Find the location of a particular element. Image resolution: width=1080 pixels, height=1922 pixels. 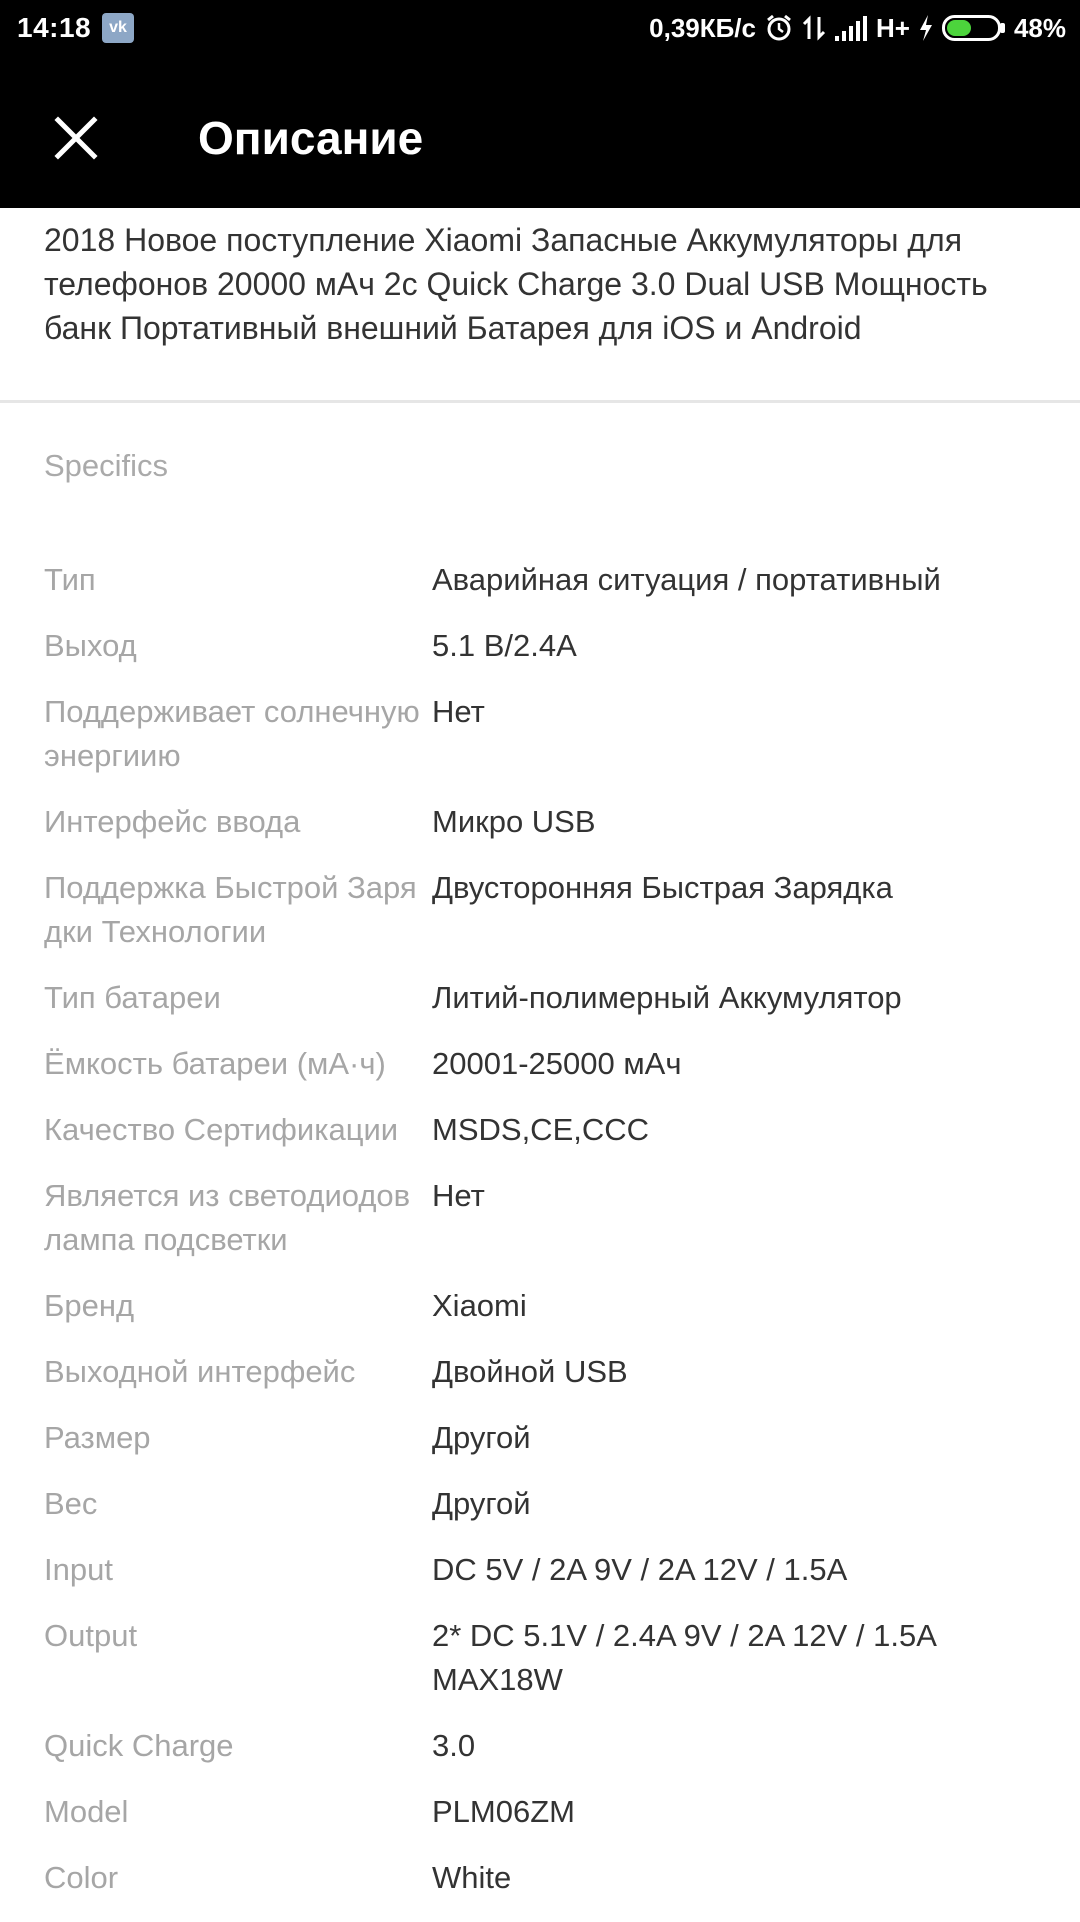

spec-label: Model is located at coordinates (86, 1811).